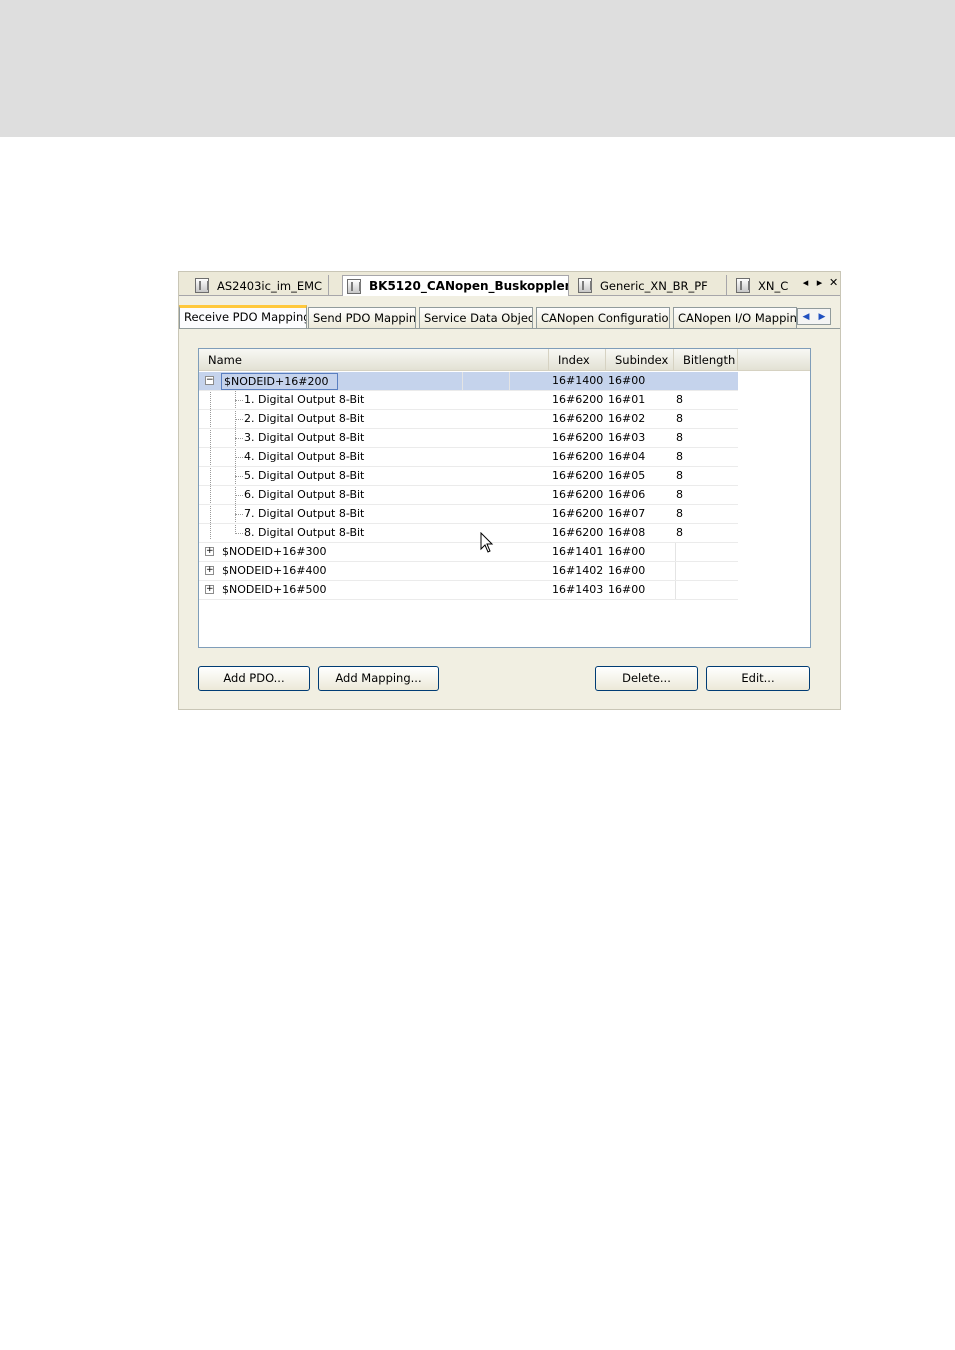 The width and height of the screenshot is (955, 1350). Describe the element at coordinates (209, 380) in the screenshot. I see `collapse-icon: −` at that location.